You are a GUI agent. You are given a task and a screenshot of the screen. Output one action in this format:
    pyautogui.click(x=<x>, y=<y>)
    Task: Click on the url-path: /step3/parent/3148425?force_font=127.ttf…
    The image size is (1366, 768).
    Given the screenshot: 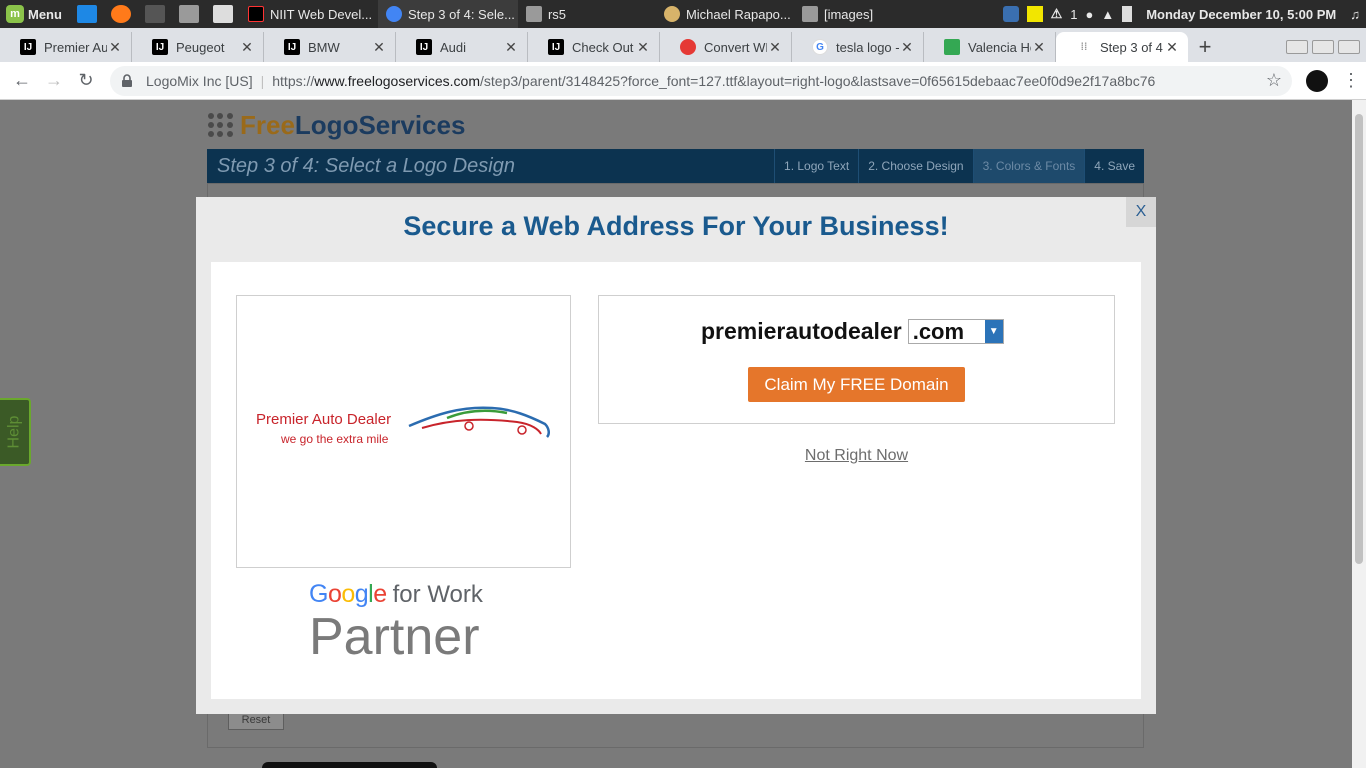 What is the action you would take?
    pyautogui.click(x=818, y=80)
    